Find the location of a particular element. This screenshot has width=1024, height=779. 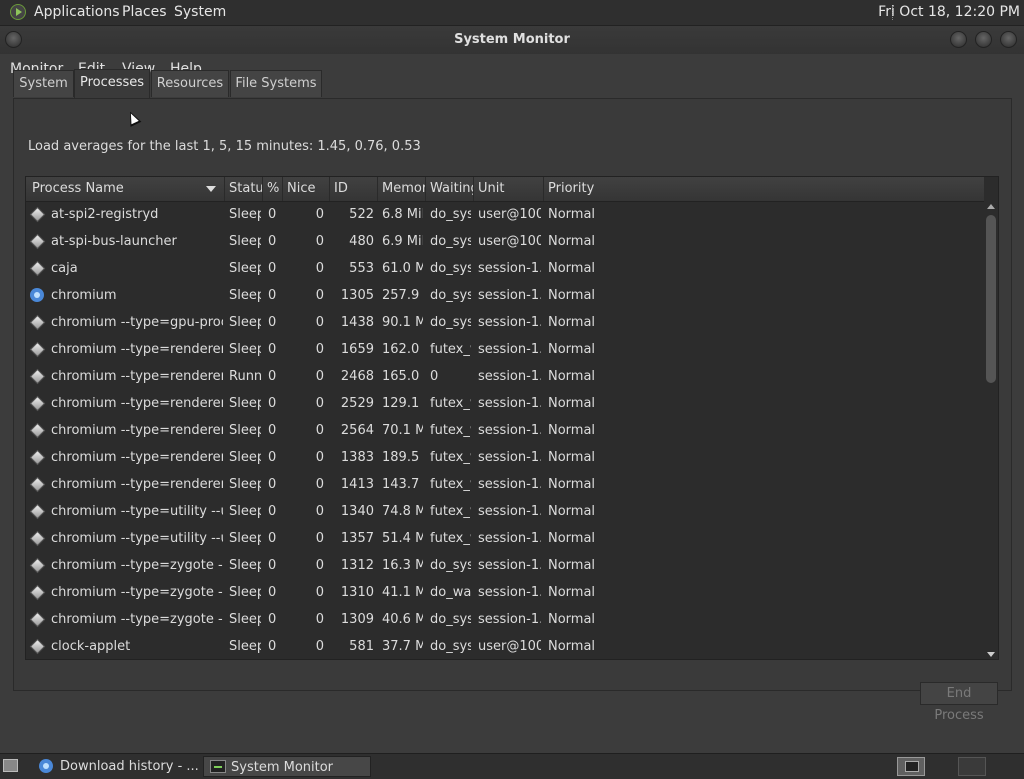

cell-id: 1310 is located at coordinates (357, 592).